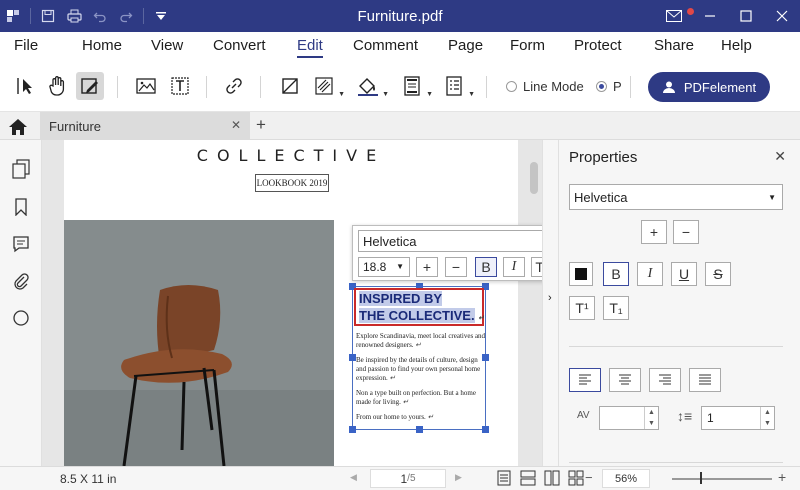 Image resolution: width=800 pixels, height=490 pixels. What do you see at coordinates (400, 16) in the screenshot?
I see `title-bar: Furniture.pdf` at bounding box center [400, 16].